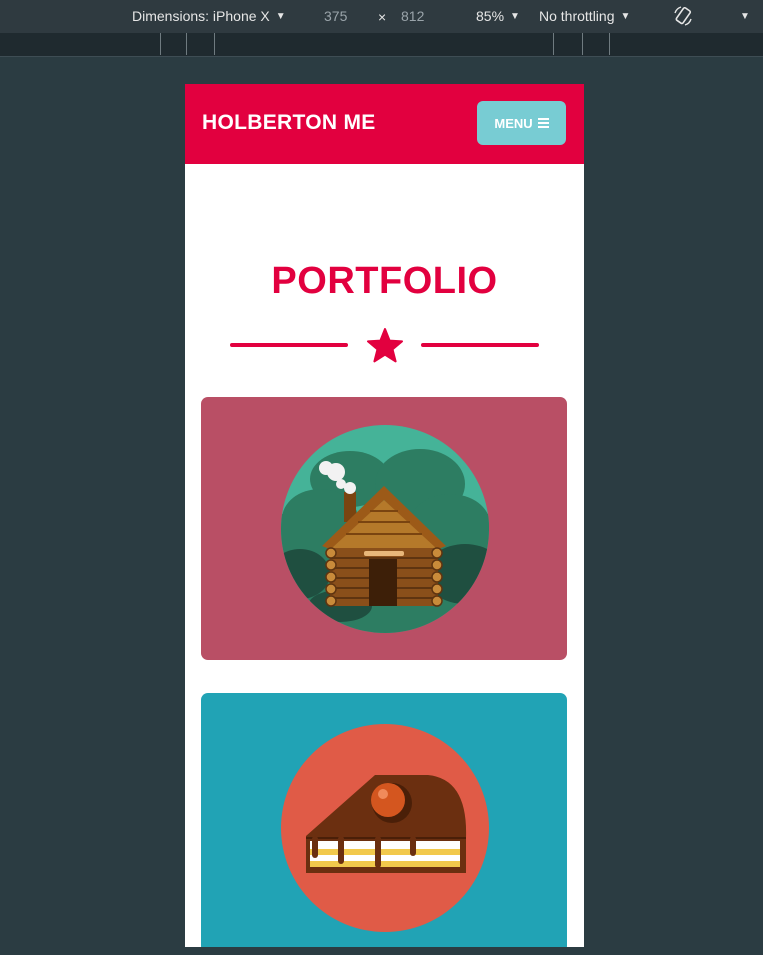 The image size is (763, 955). I want to click on star-icon, so click(385, 345).